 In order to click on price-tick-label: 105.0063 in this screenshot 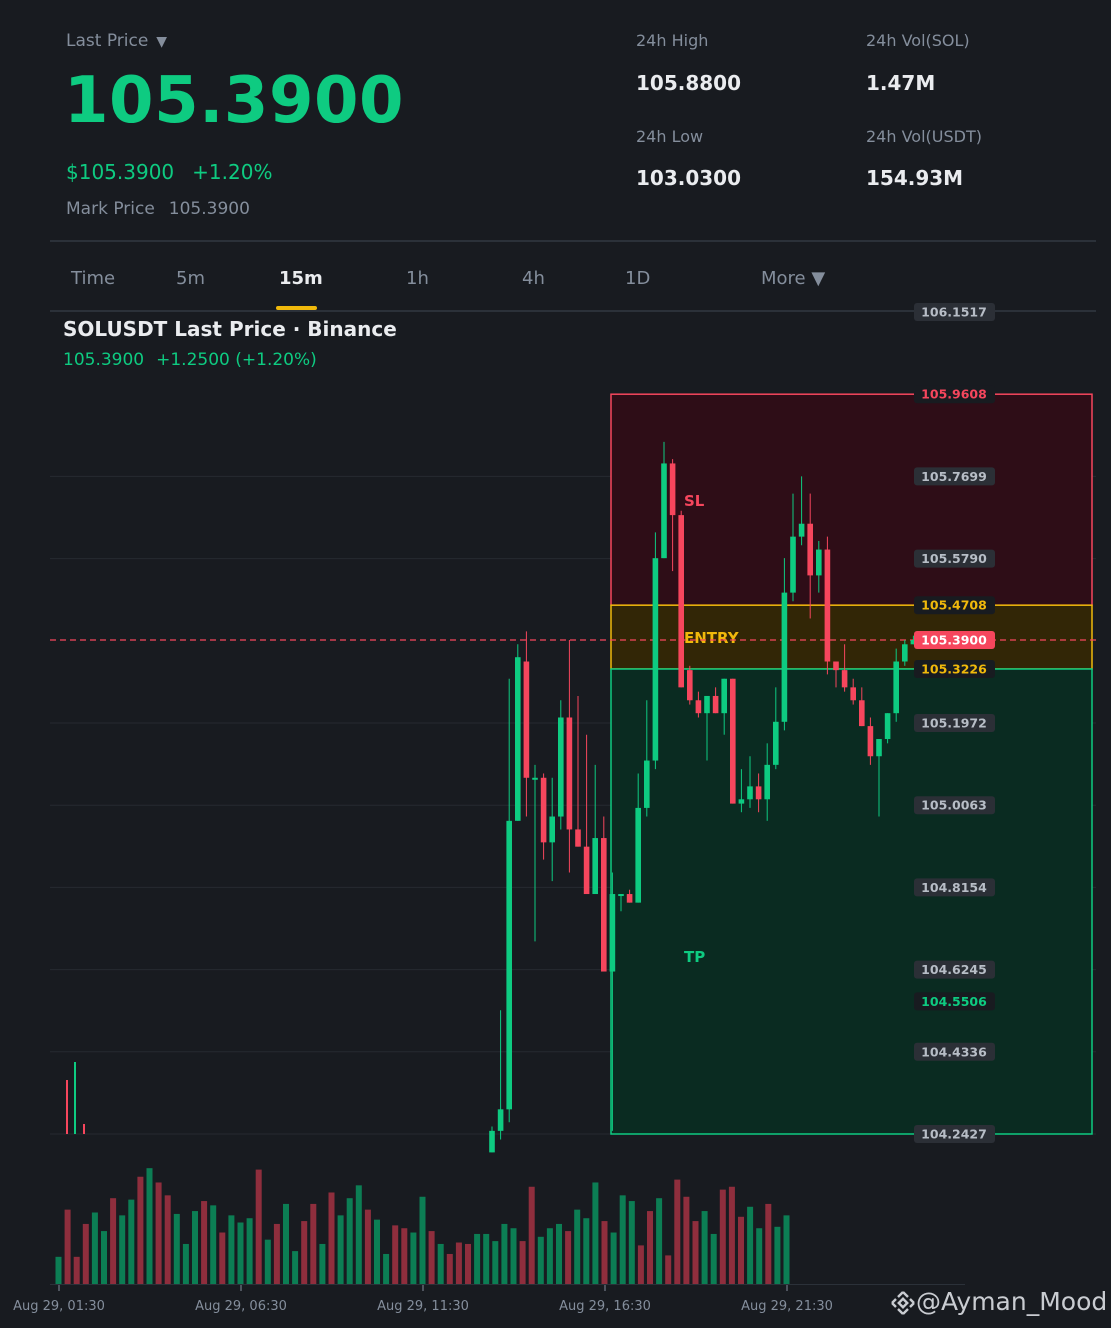, I will do `click(954, 805)`.